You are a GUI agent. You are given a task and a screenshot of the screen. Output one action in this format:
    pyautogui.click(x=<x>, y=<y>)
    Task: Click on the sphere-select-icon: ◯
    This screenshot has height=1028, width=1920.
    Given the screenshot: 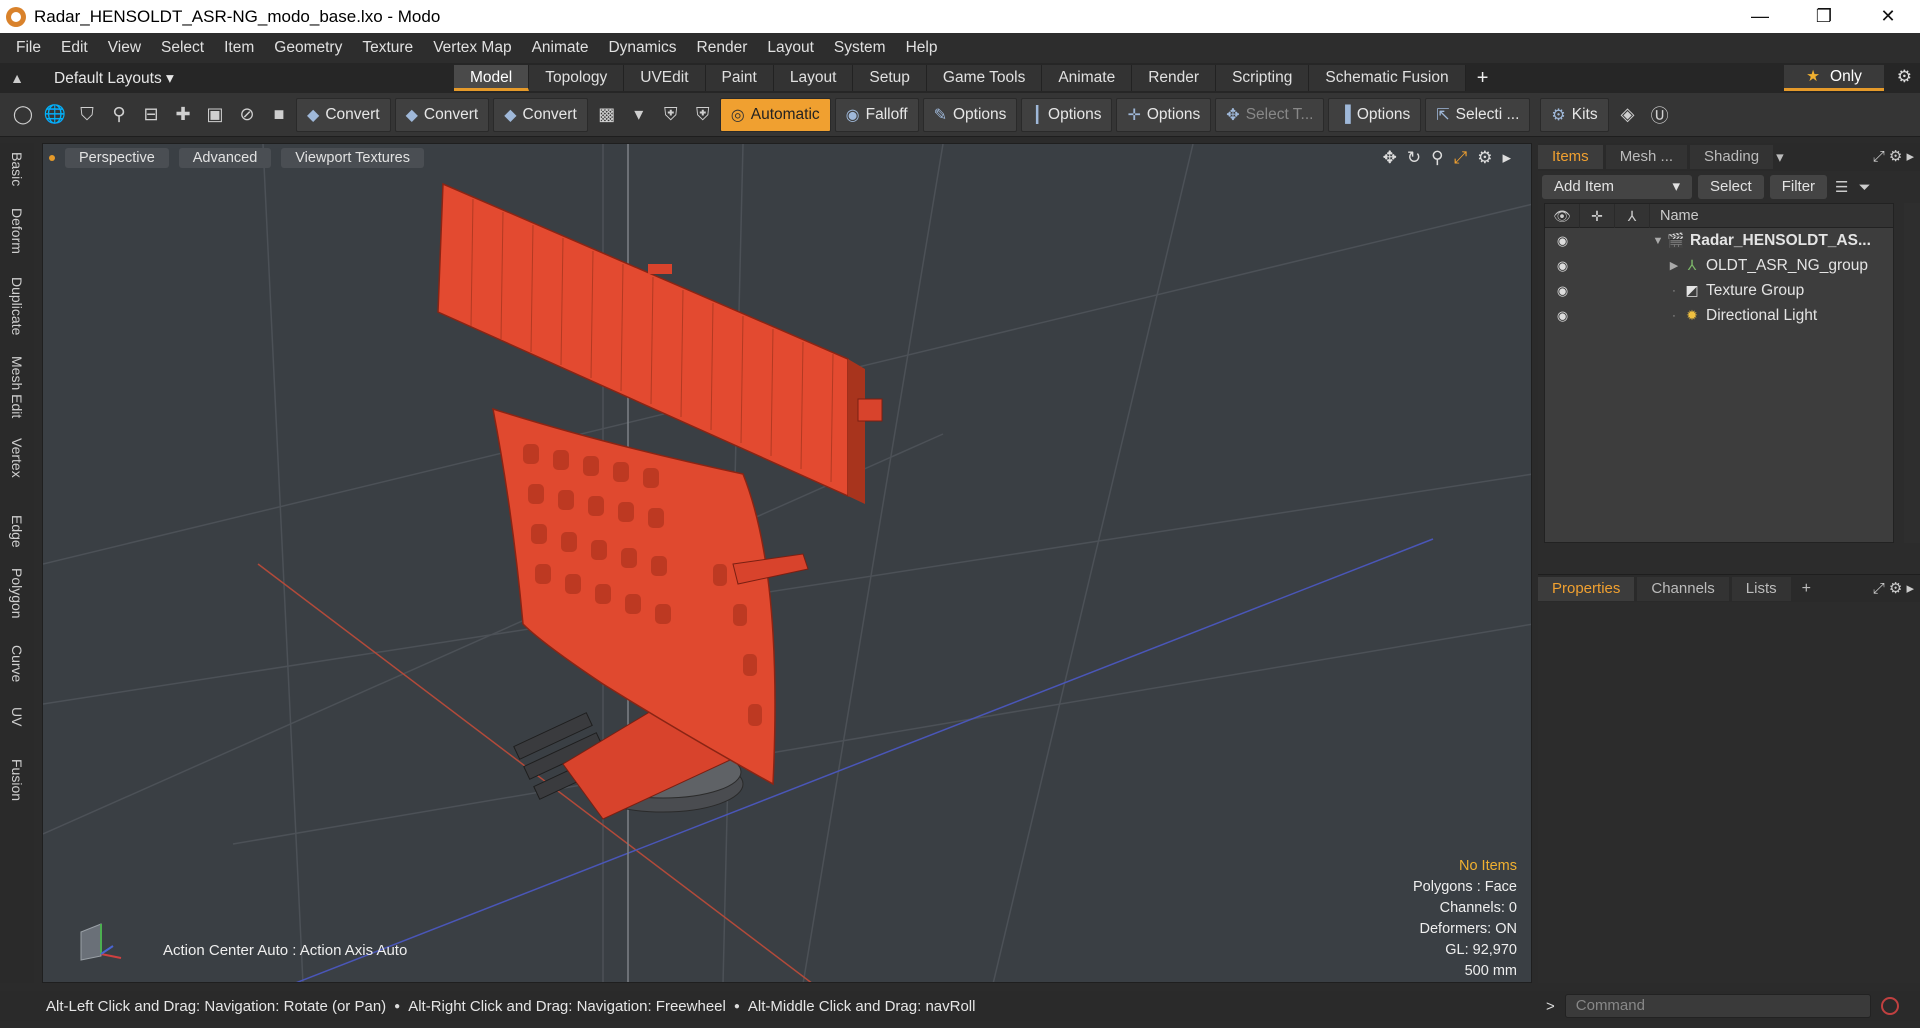 What is the action you would take?
    pyautogui.click(x=23, y=115)
    